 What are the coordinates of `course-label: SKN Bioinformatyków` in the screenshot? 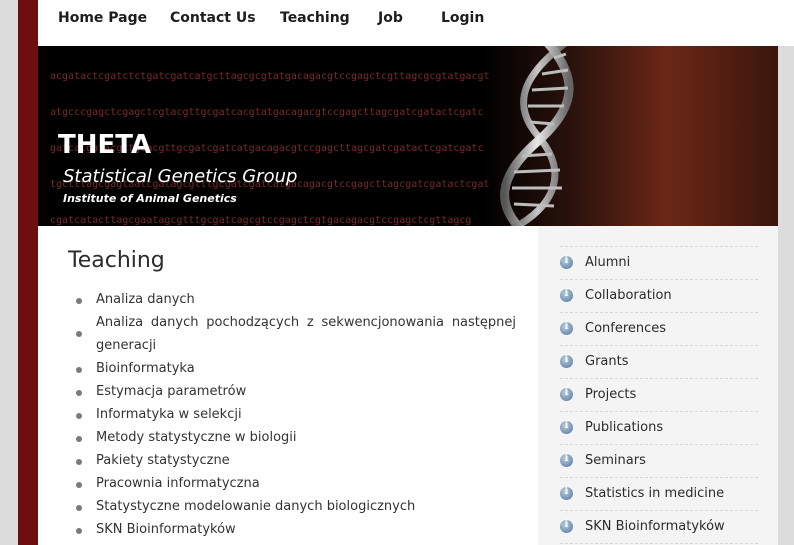 It's located at (166, 529).